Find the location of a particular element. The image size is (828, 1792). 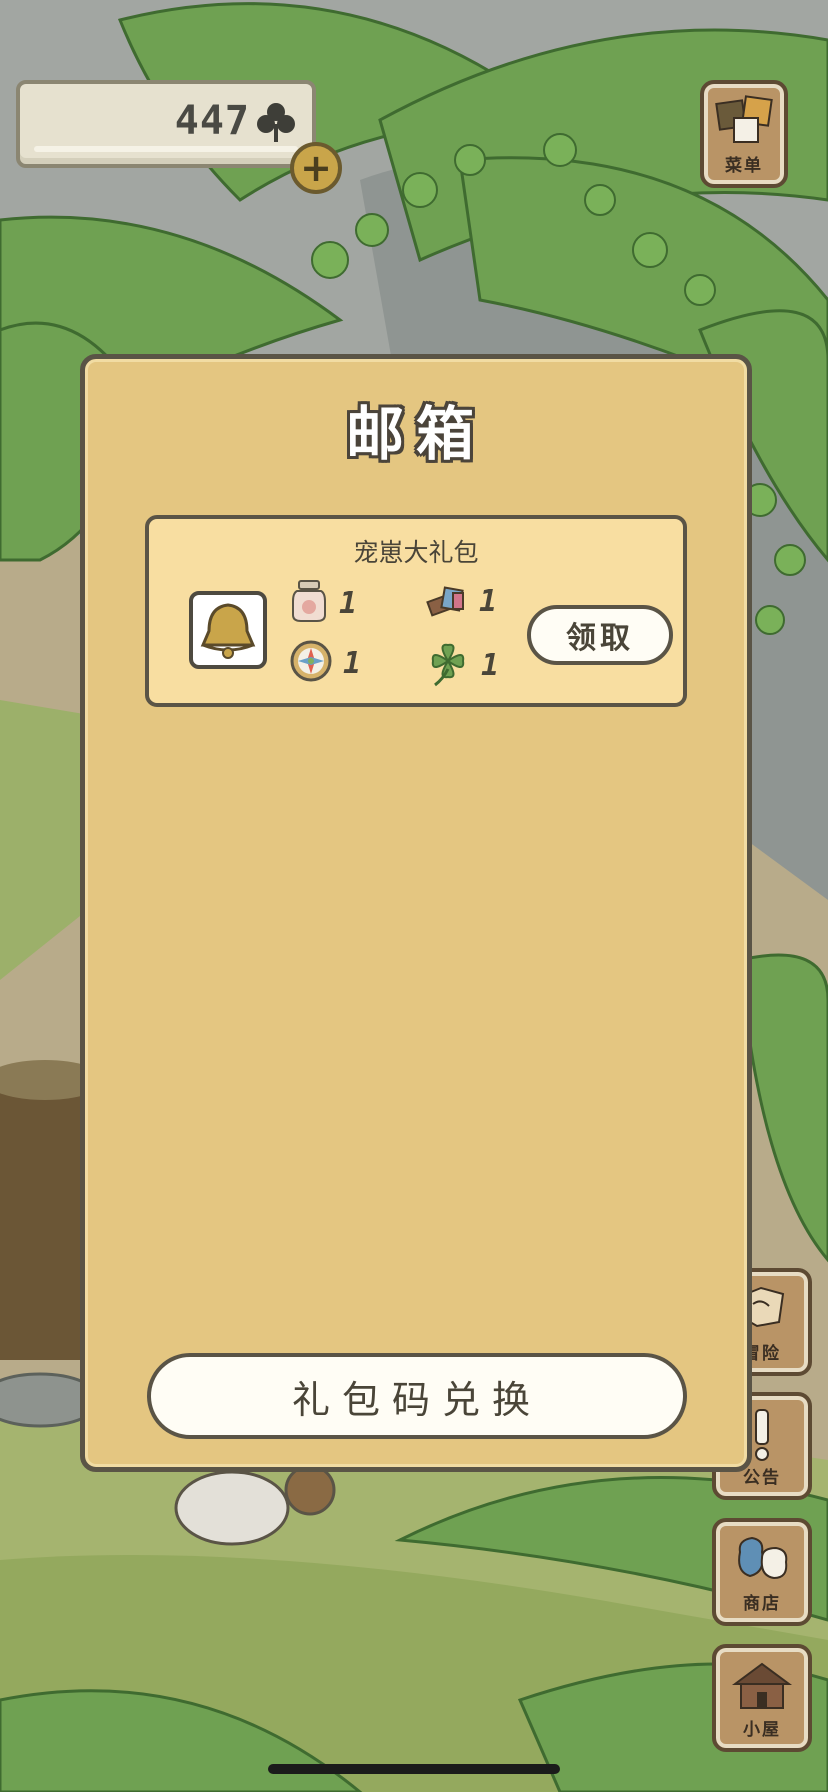

house-button: 小屋 is located at coordinates (762, 1698).